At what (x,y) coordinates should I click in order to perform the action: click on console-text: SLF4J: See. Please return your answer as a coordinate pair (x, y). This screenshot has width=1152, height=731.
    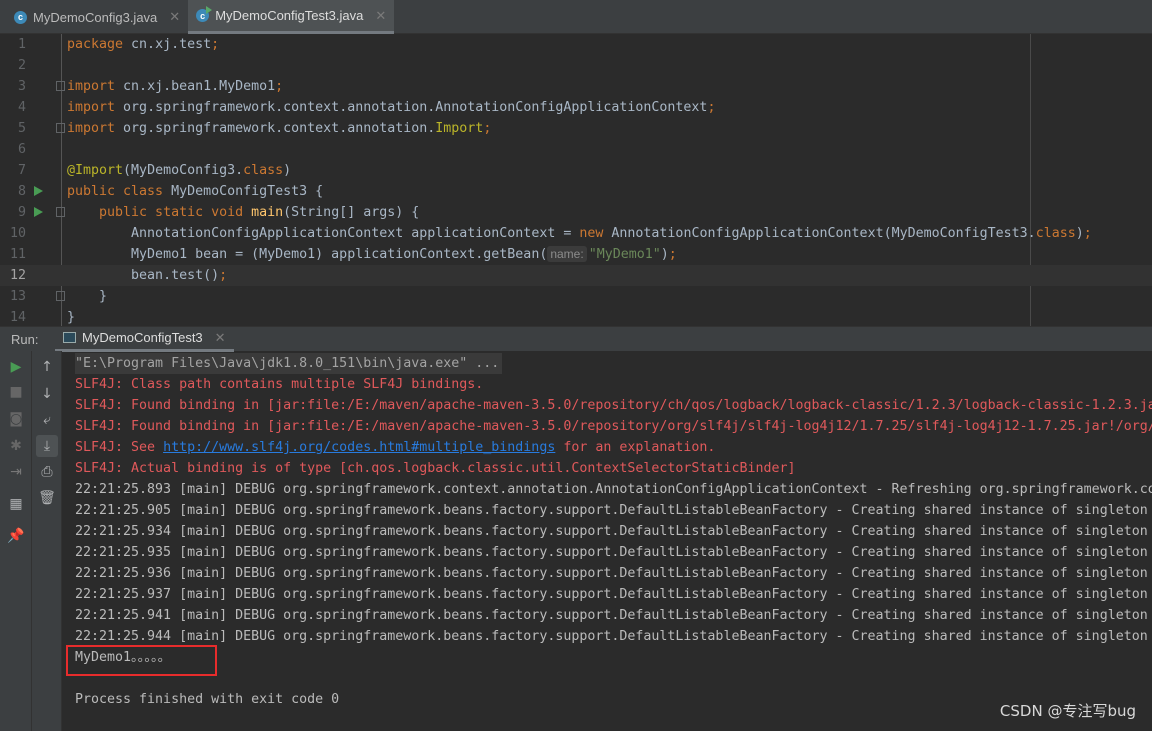
    Looking at the image, I should click on (119, 447).